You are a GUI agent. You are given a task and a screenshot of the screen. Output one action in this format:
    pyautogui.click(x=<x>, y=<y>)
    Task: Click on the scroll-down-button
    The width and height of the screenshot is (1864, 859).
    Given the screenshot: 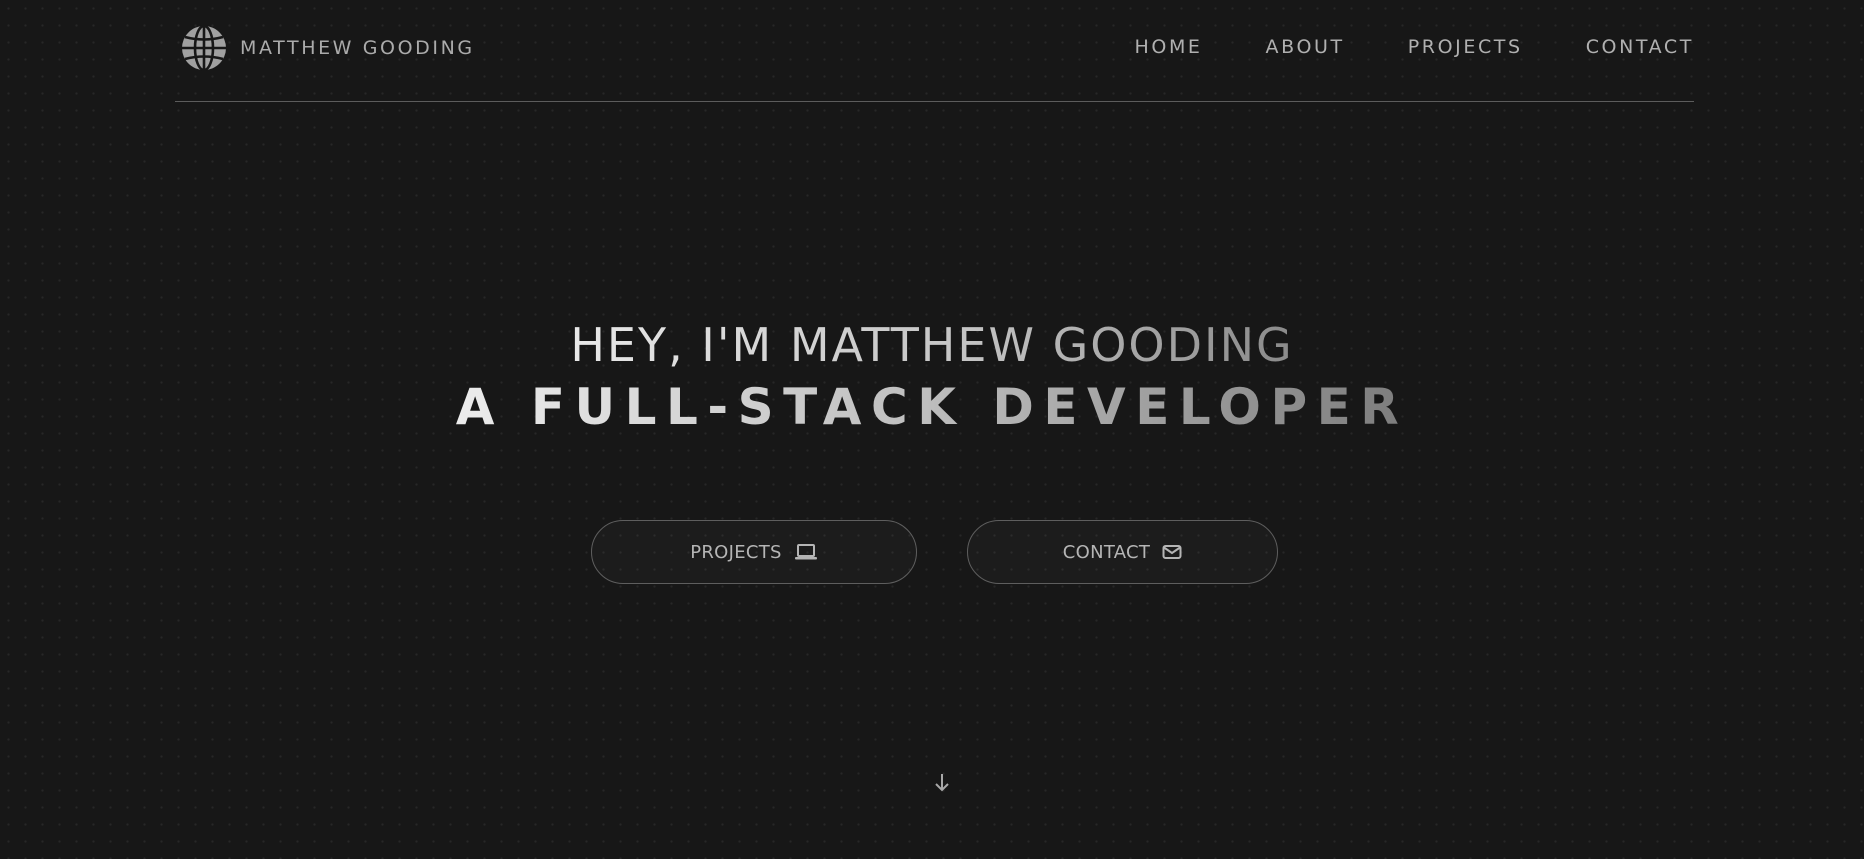 What is the action you would take?
    pyautogui.click(x=942, y=782)
    